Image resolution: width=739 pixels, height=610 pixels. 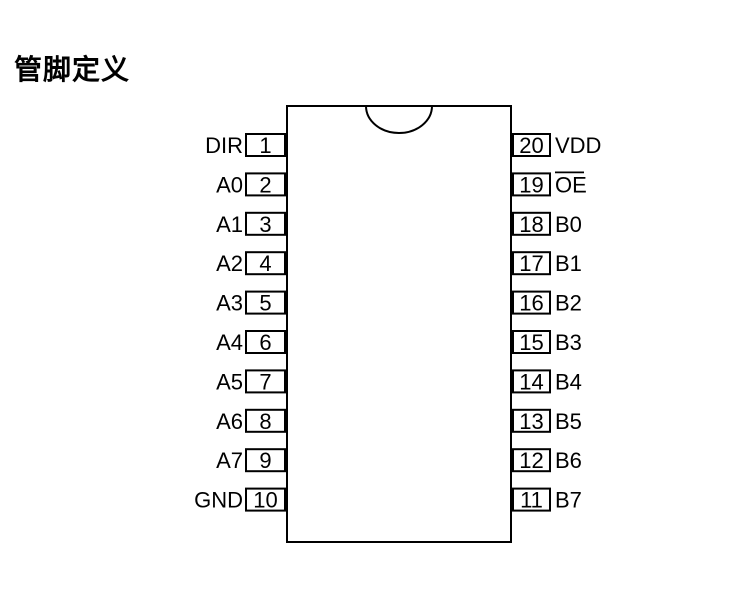 What do you see at coordinates (531, 342) in the screenshot?
I see `pin-number: 15` at bounding box center [531, 342].